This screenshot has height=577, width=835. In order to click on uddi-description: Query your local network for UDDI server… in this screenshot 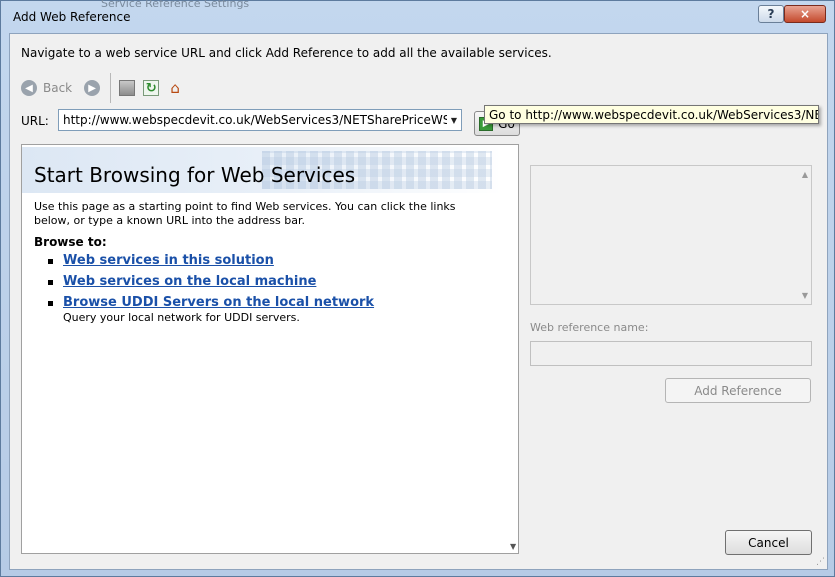, I will do `click(181, 317)`.